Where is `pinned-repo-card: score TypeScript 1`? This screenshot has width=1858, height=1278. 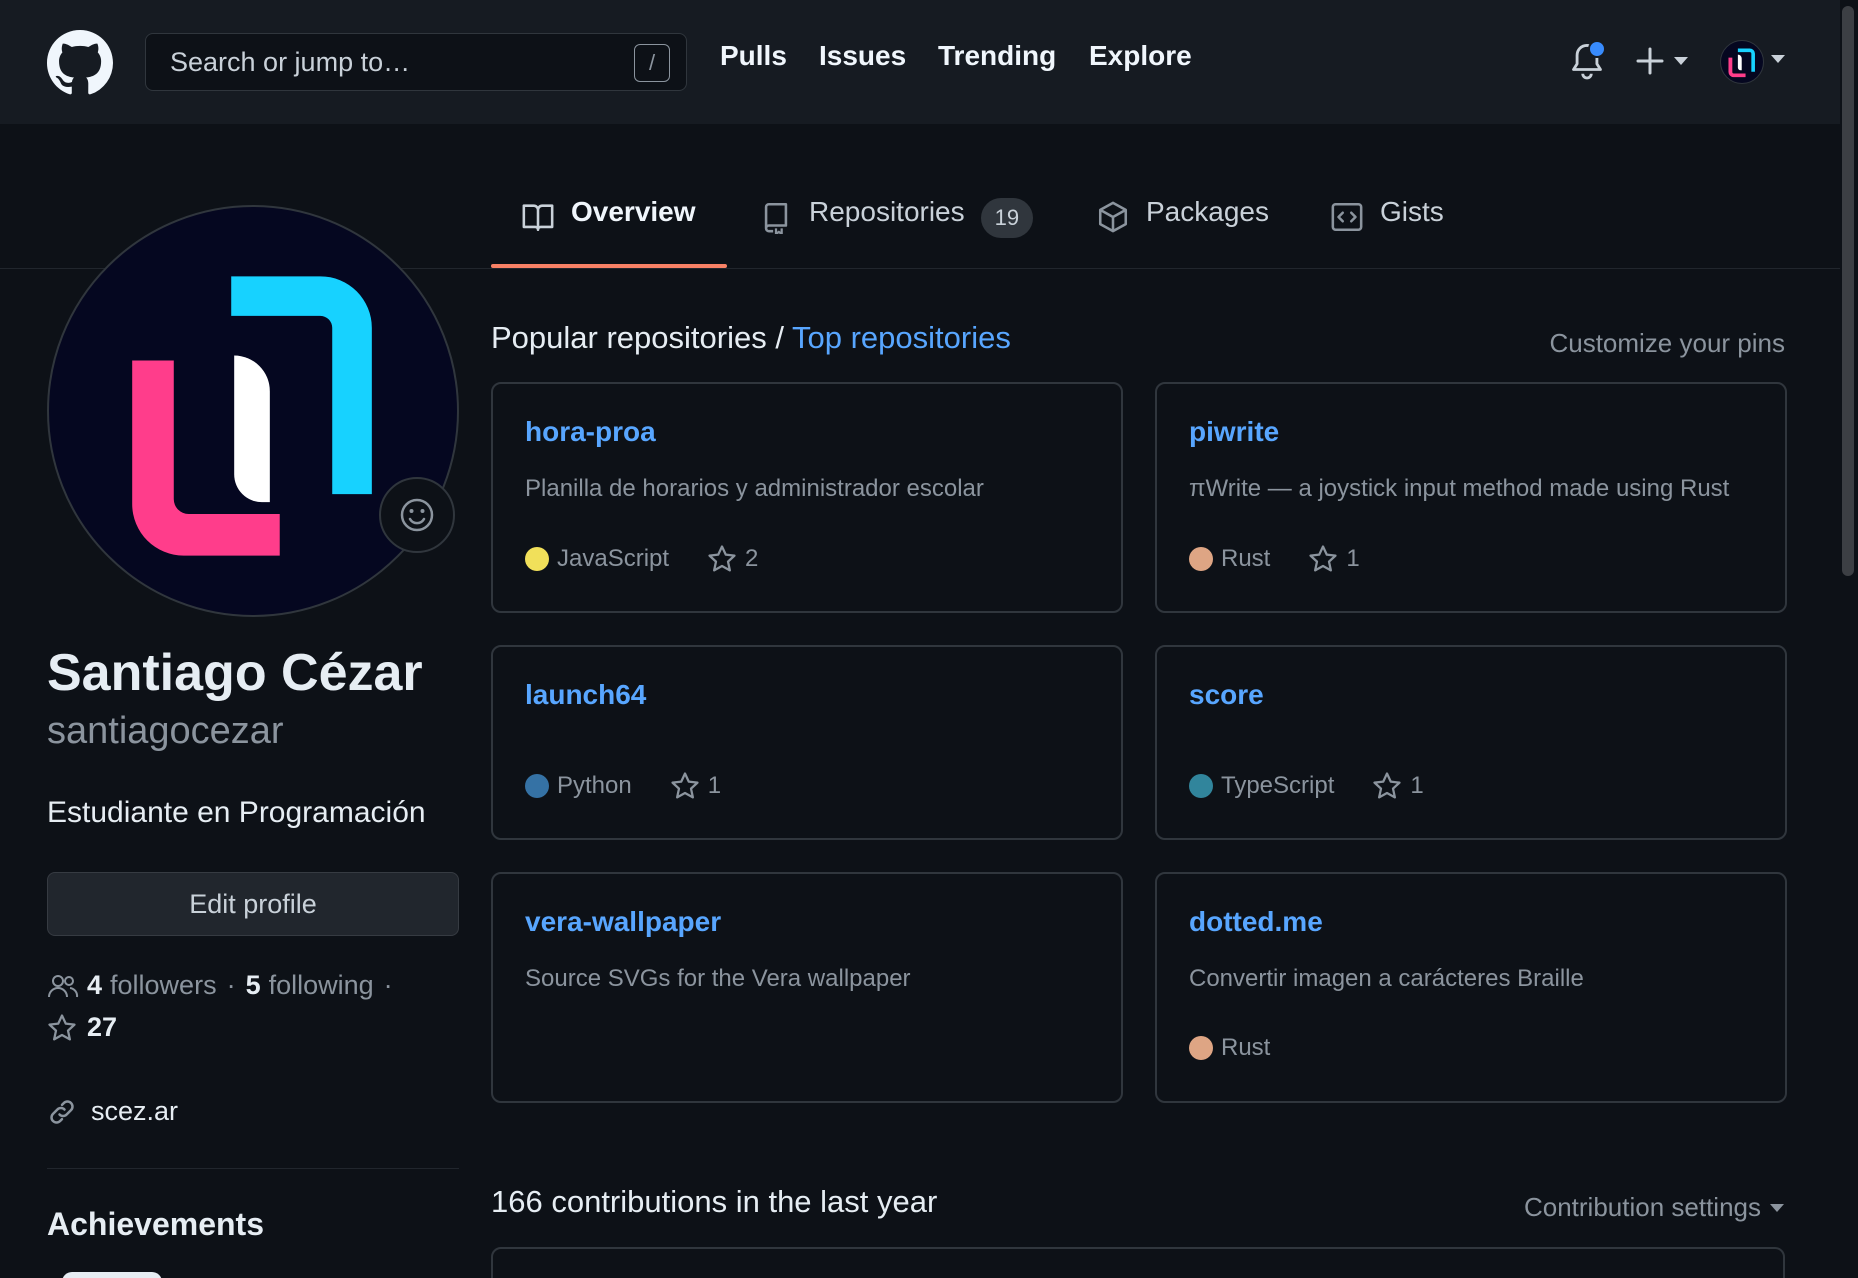 pinned-repo-card: score TypeScript 1 is located at coordinates (1471, 742).